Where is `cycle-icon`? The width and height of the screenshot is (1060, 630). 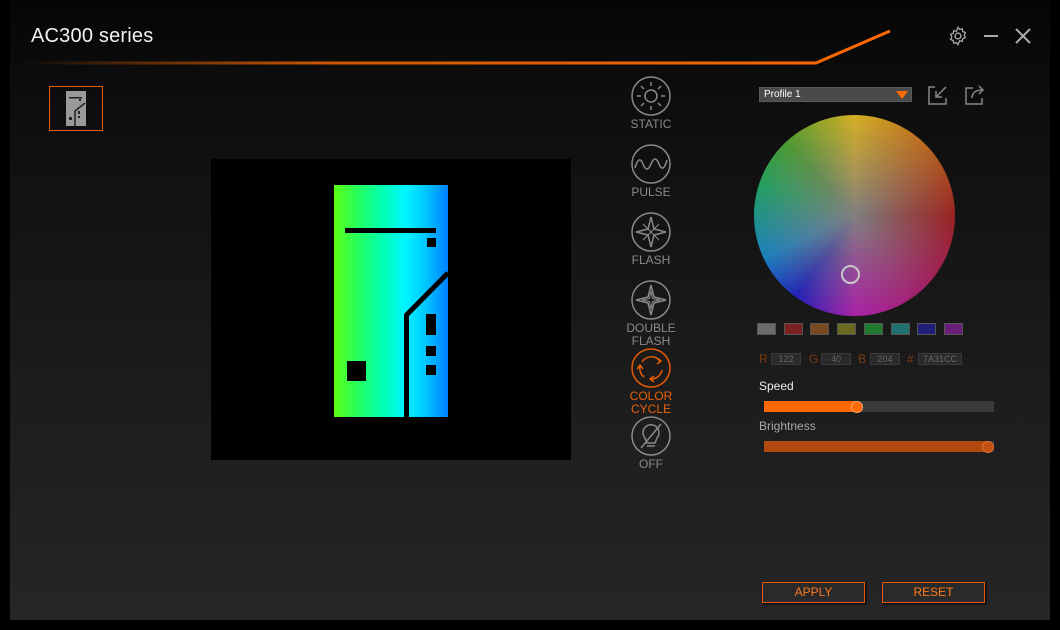 cycle-icon is located at coordinates (651, 368).